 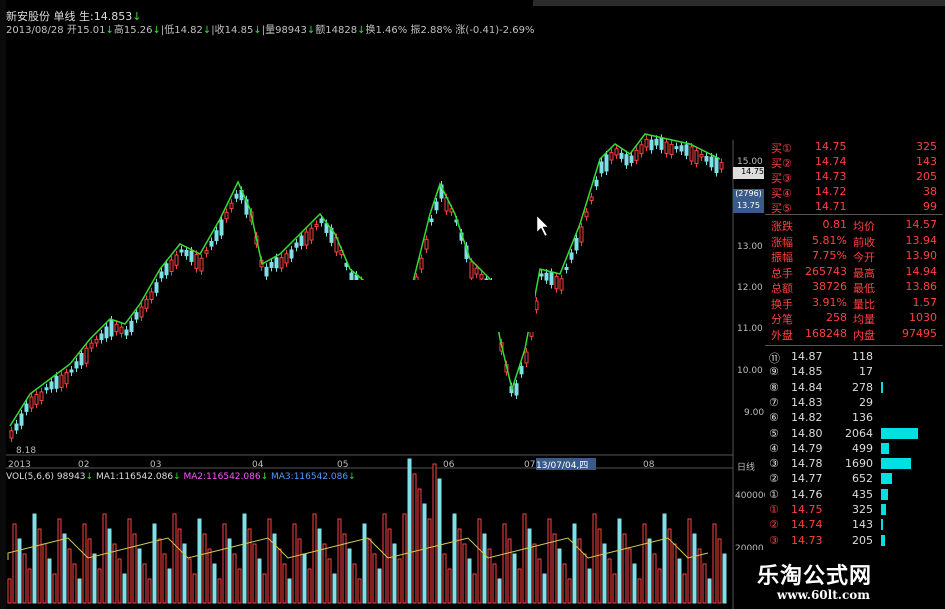 I want to click on depth-qty: 143, so click(x=862, y=525).